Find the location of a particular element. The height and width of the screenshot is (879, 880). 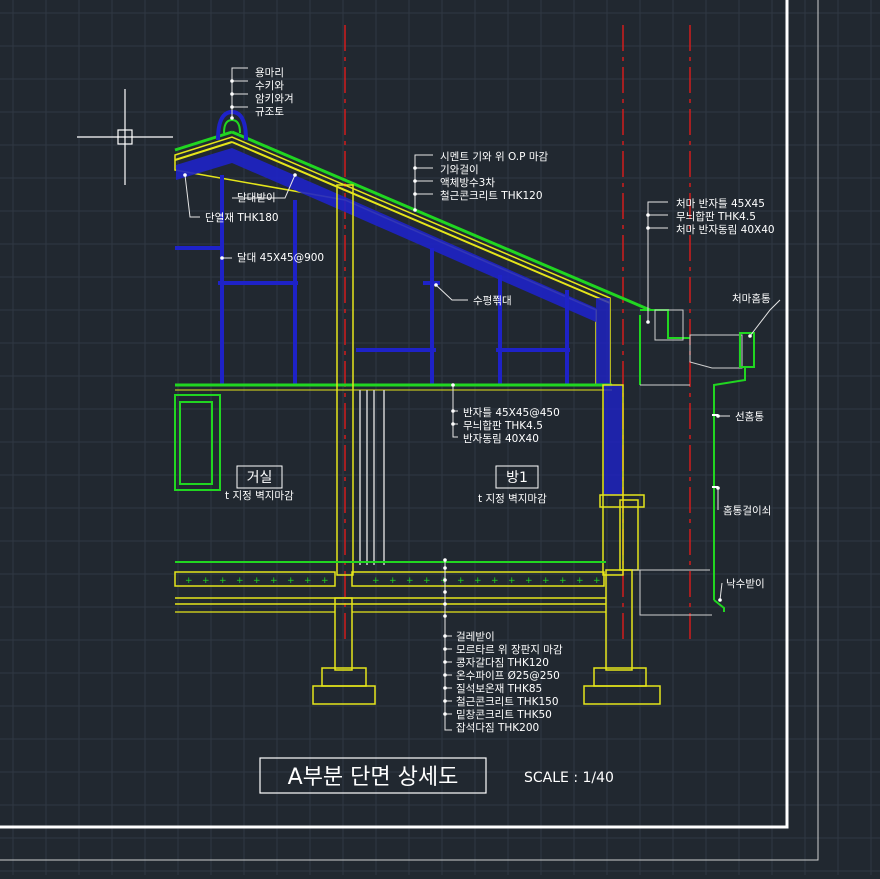

label-ridge-3: 암키와겨 is located at coordinates (274, 99).